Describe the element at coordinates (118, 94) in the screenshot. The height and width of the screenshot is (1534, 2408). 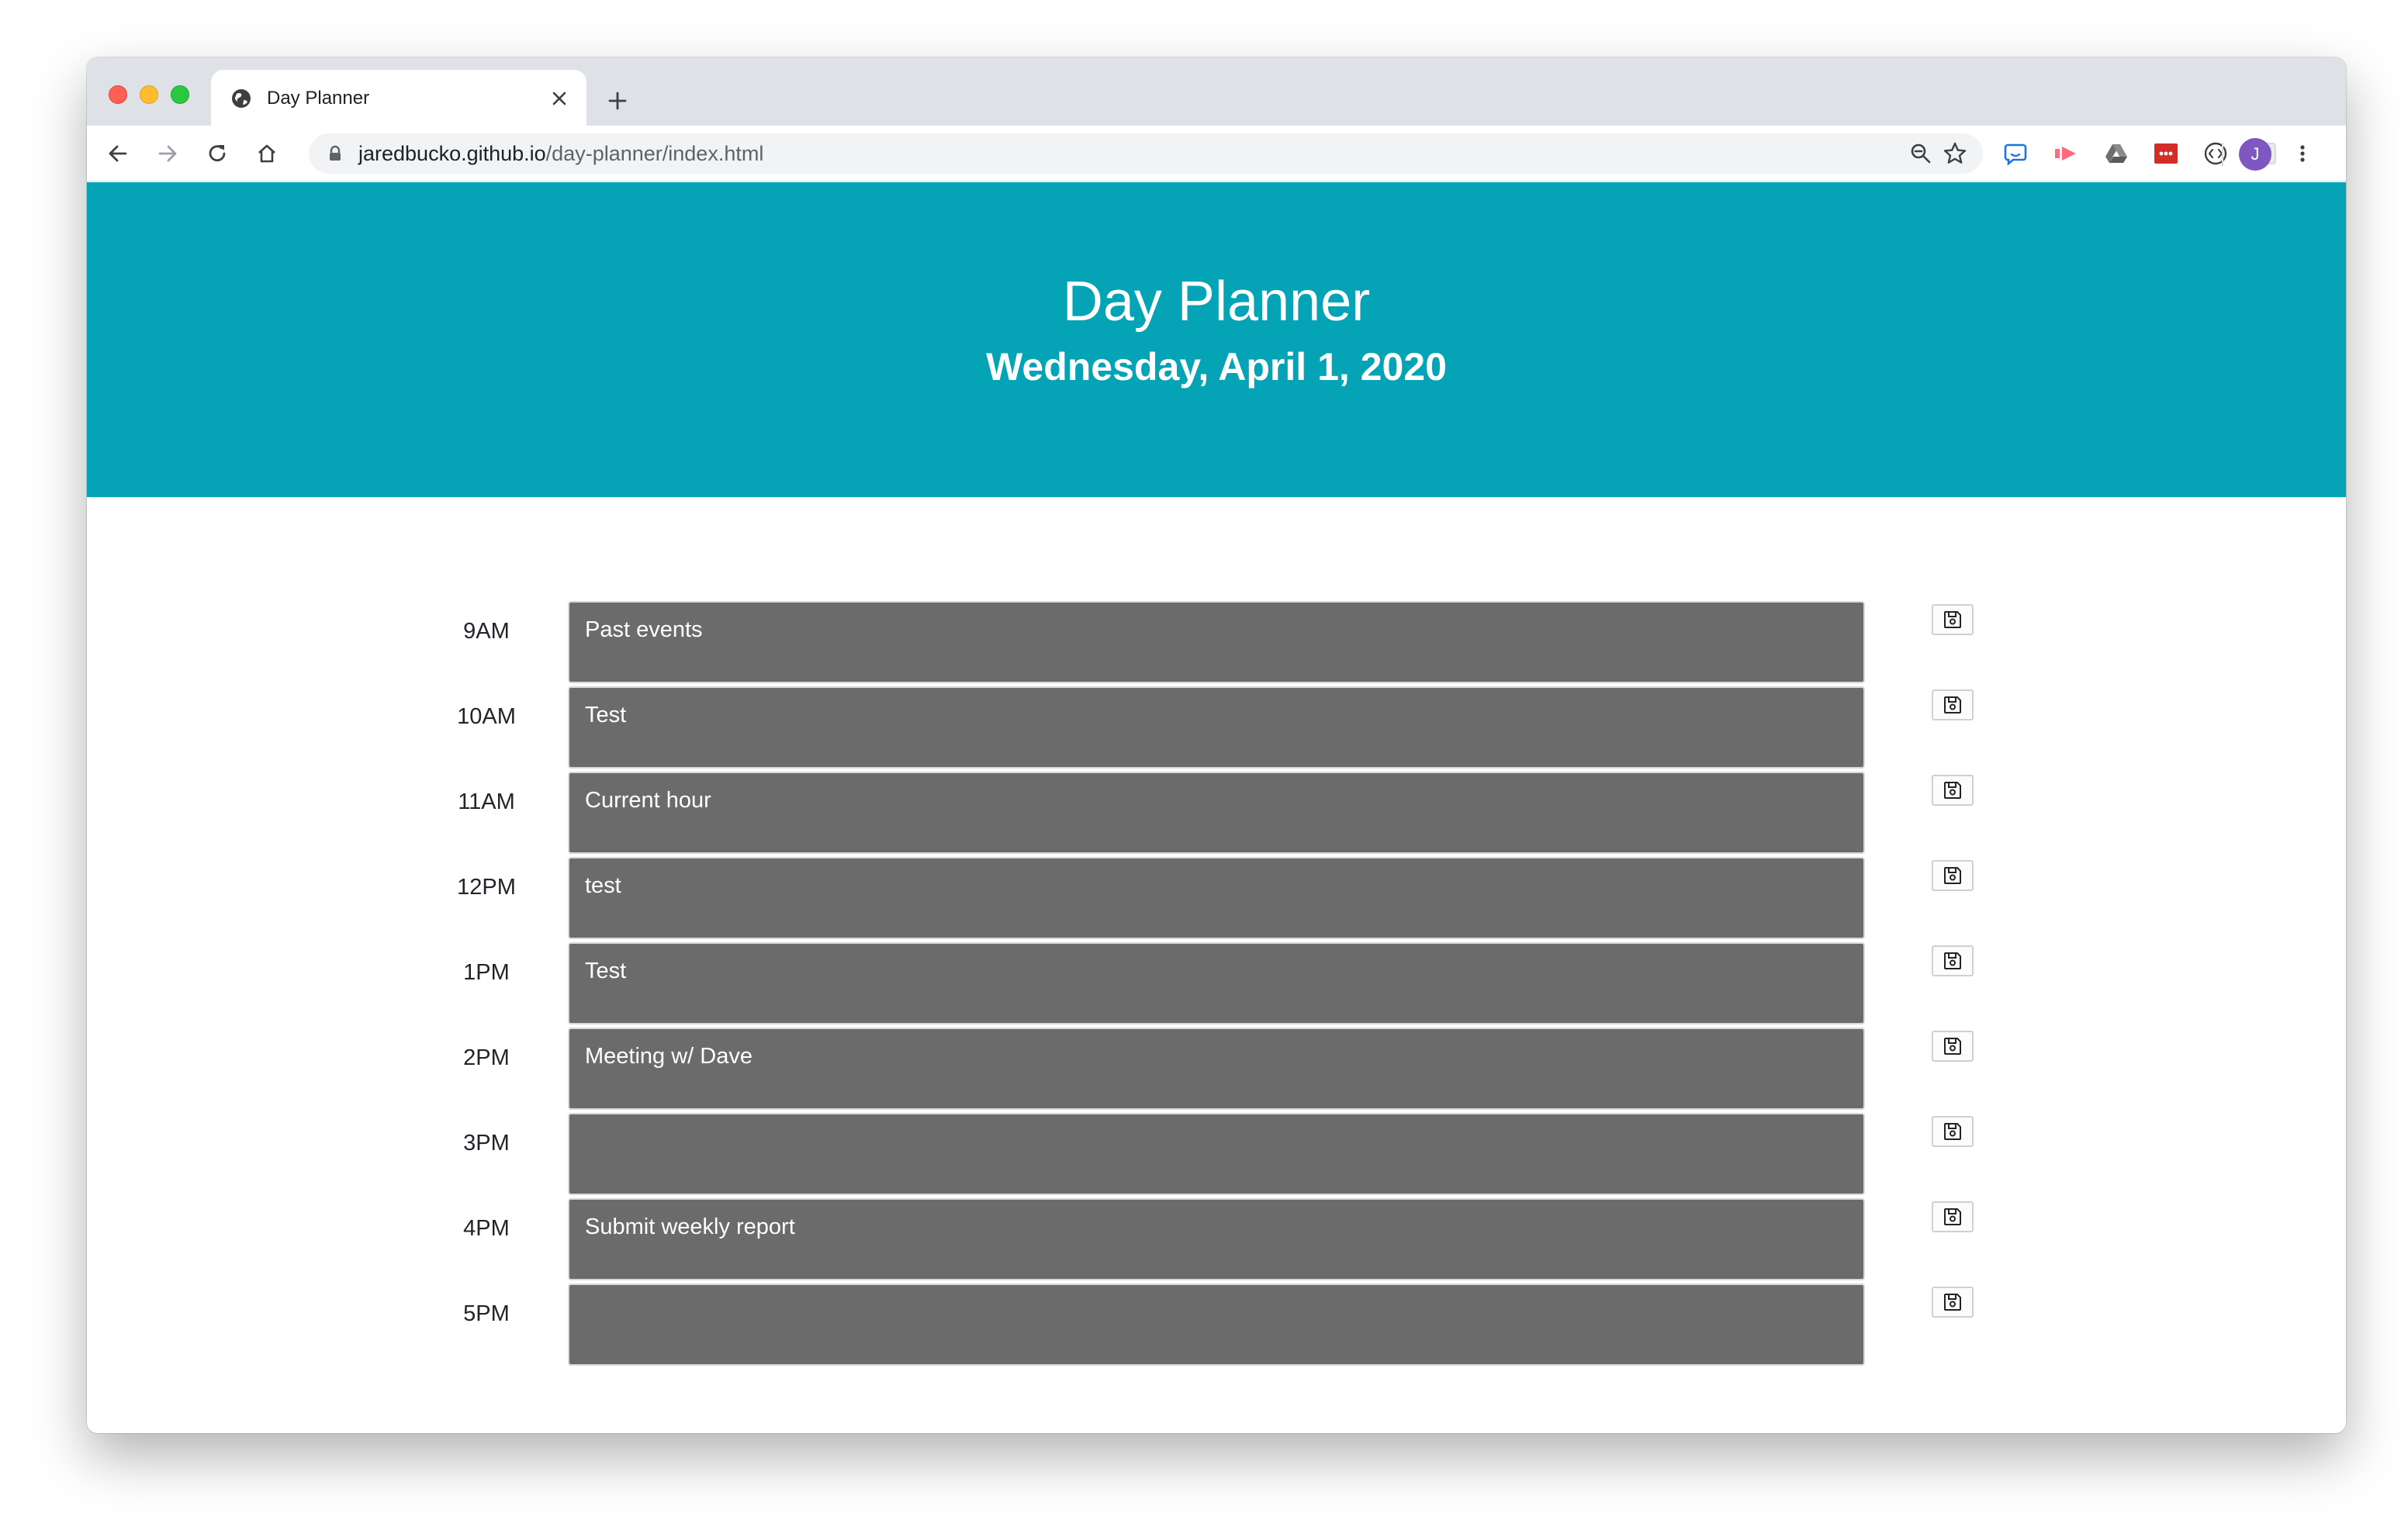
I see `close-window-button` at that location.